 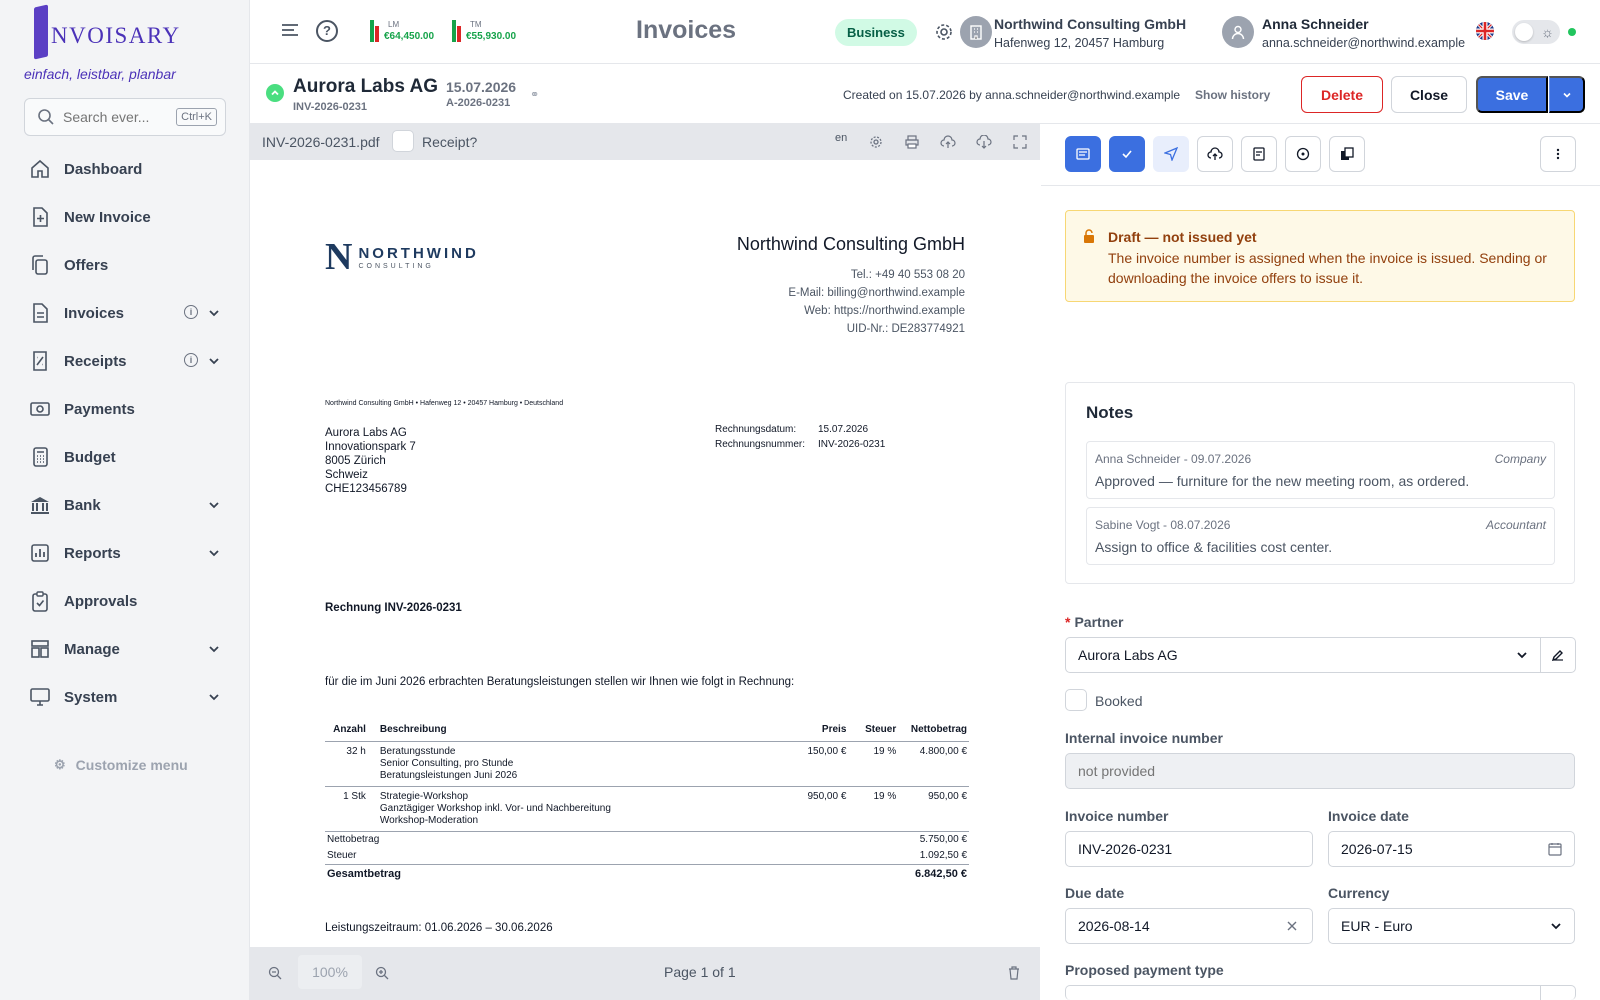 I want to click on send-button, so click(x=1171, y=154).